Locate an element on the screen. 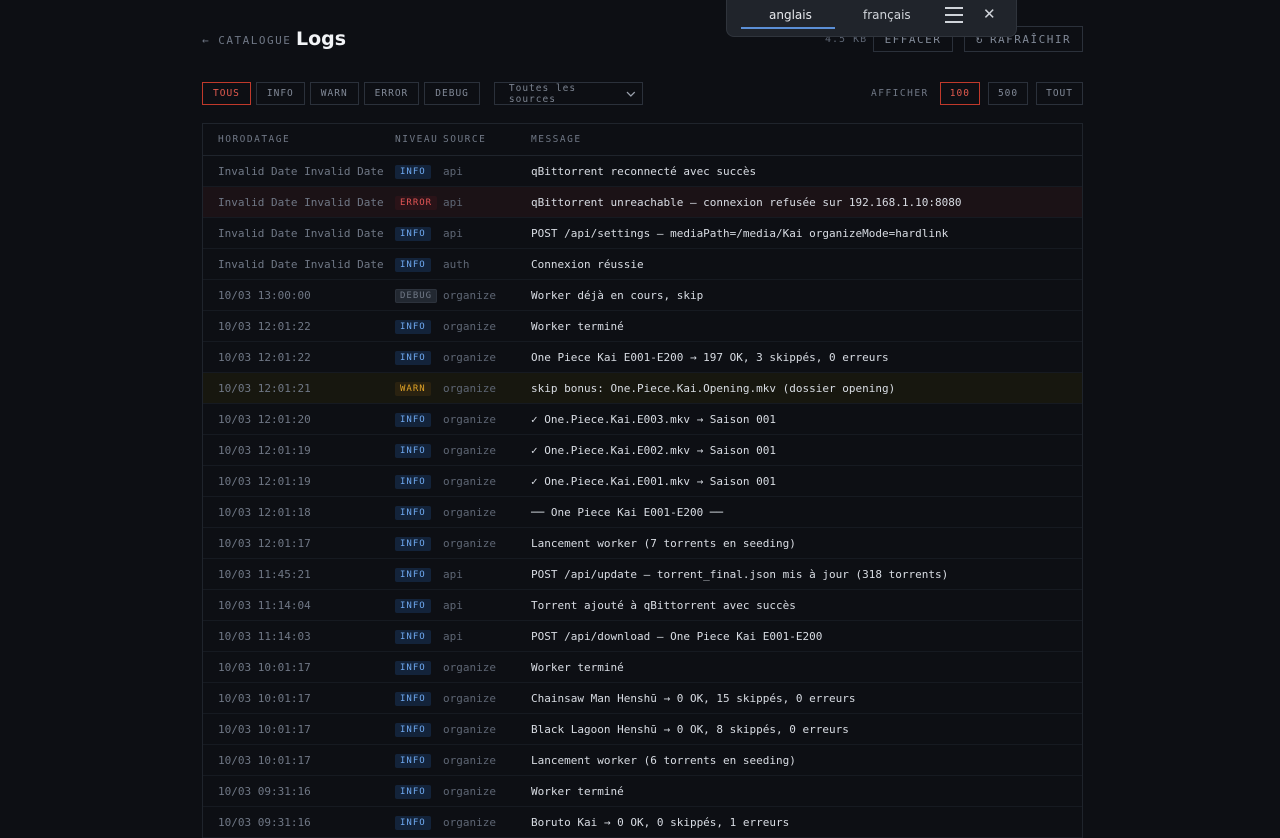 Image resolution: width=1280 pixels, height=838 pixels. cell-timestamp: 10/03 10:01:17 is located at coordinates (291, 760).